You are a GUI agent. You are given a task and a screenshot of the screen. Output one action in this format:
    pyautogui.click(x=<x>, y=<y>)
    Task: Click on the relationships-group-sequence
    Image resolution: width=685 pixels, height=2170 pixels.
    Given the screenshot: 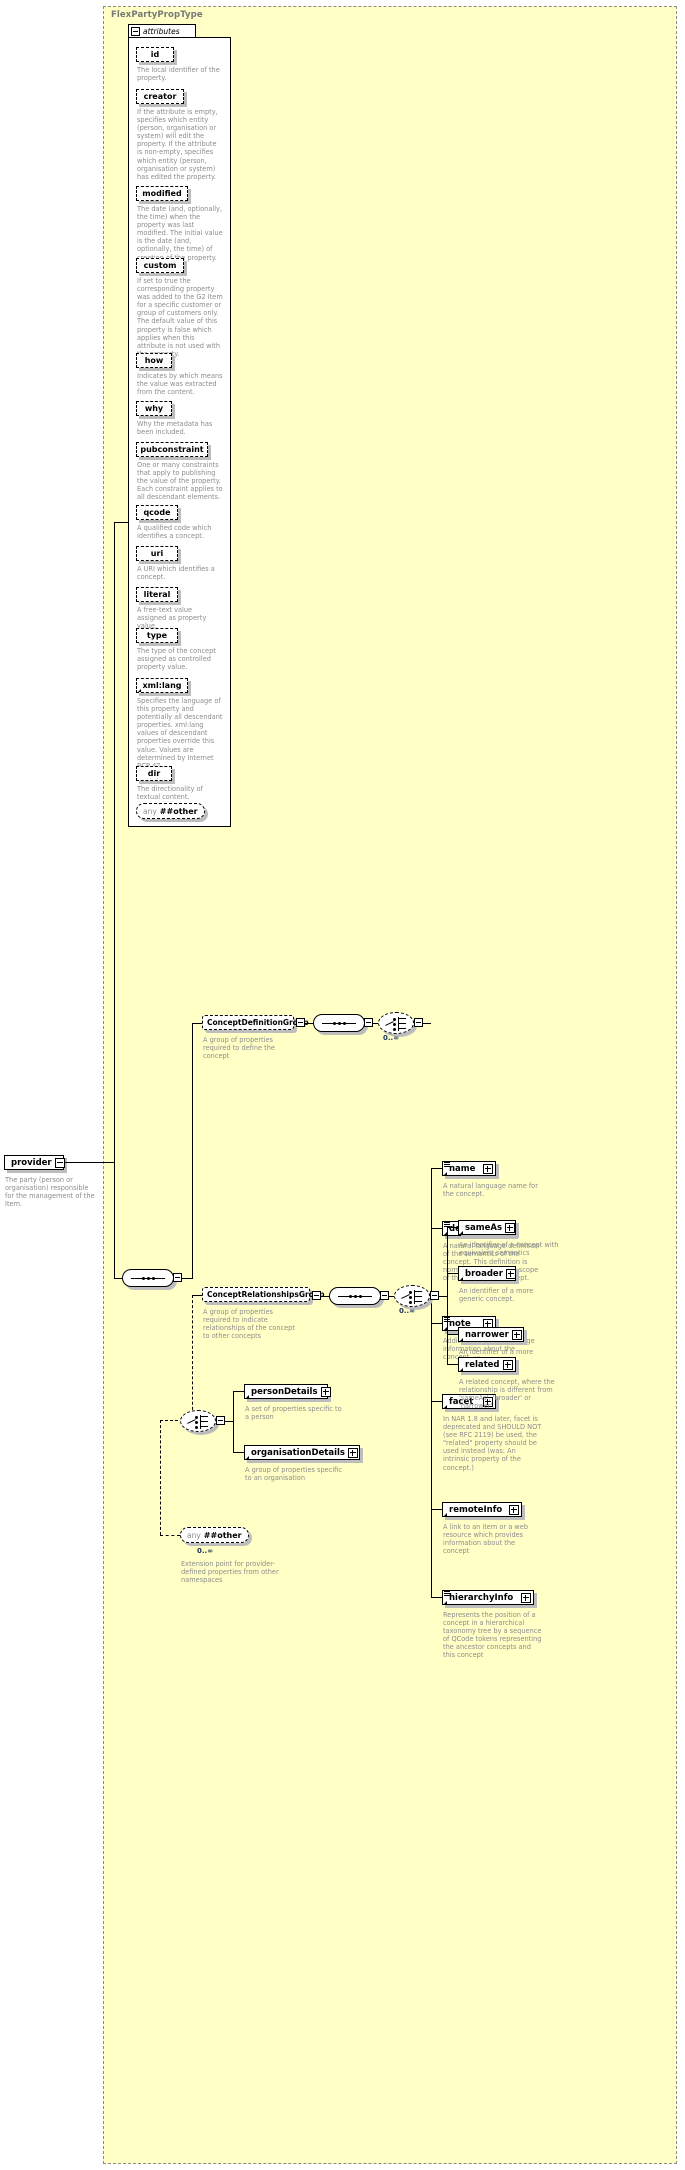 What is the action you would take?
    pyautogui.click(x=355, y=1296)
    